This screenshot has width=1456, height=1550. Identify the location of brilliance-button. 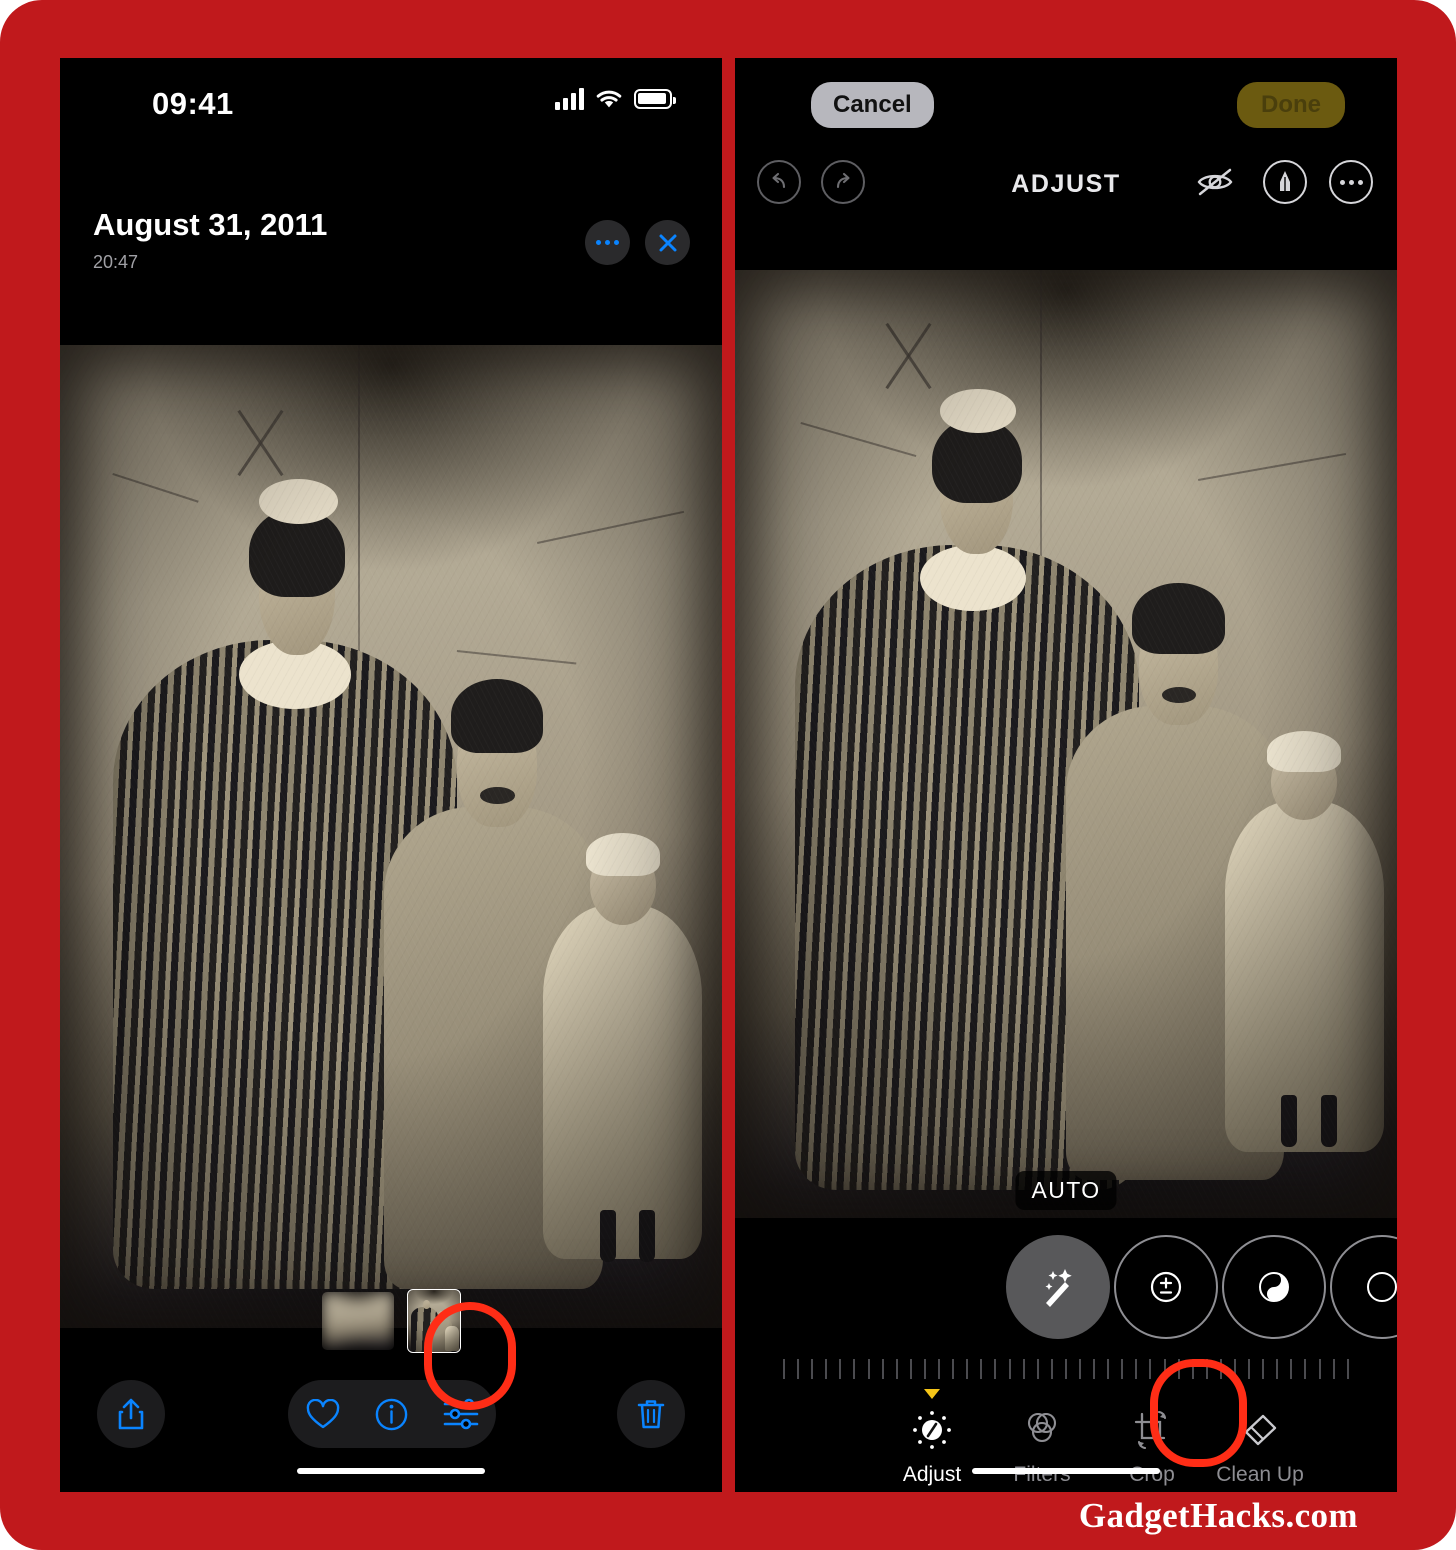
(1274, 1287).